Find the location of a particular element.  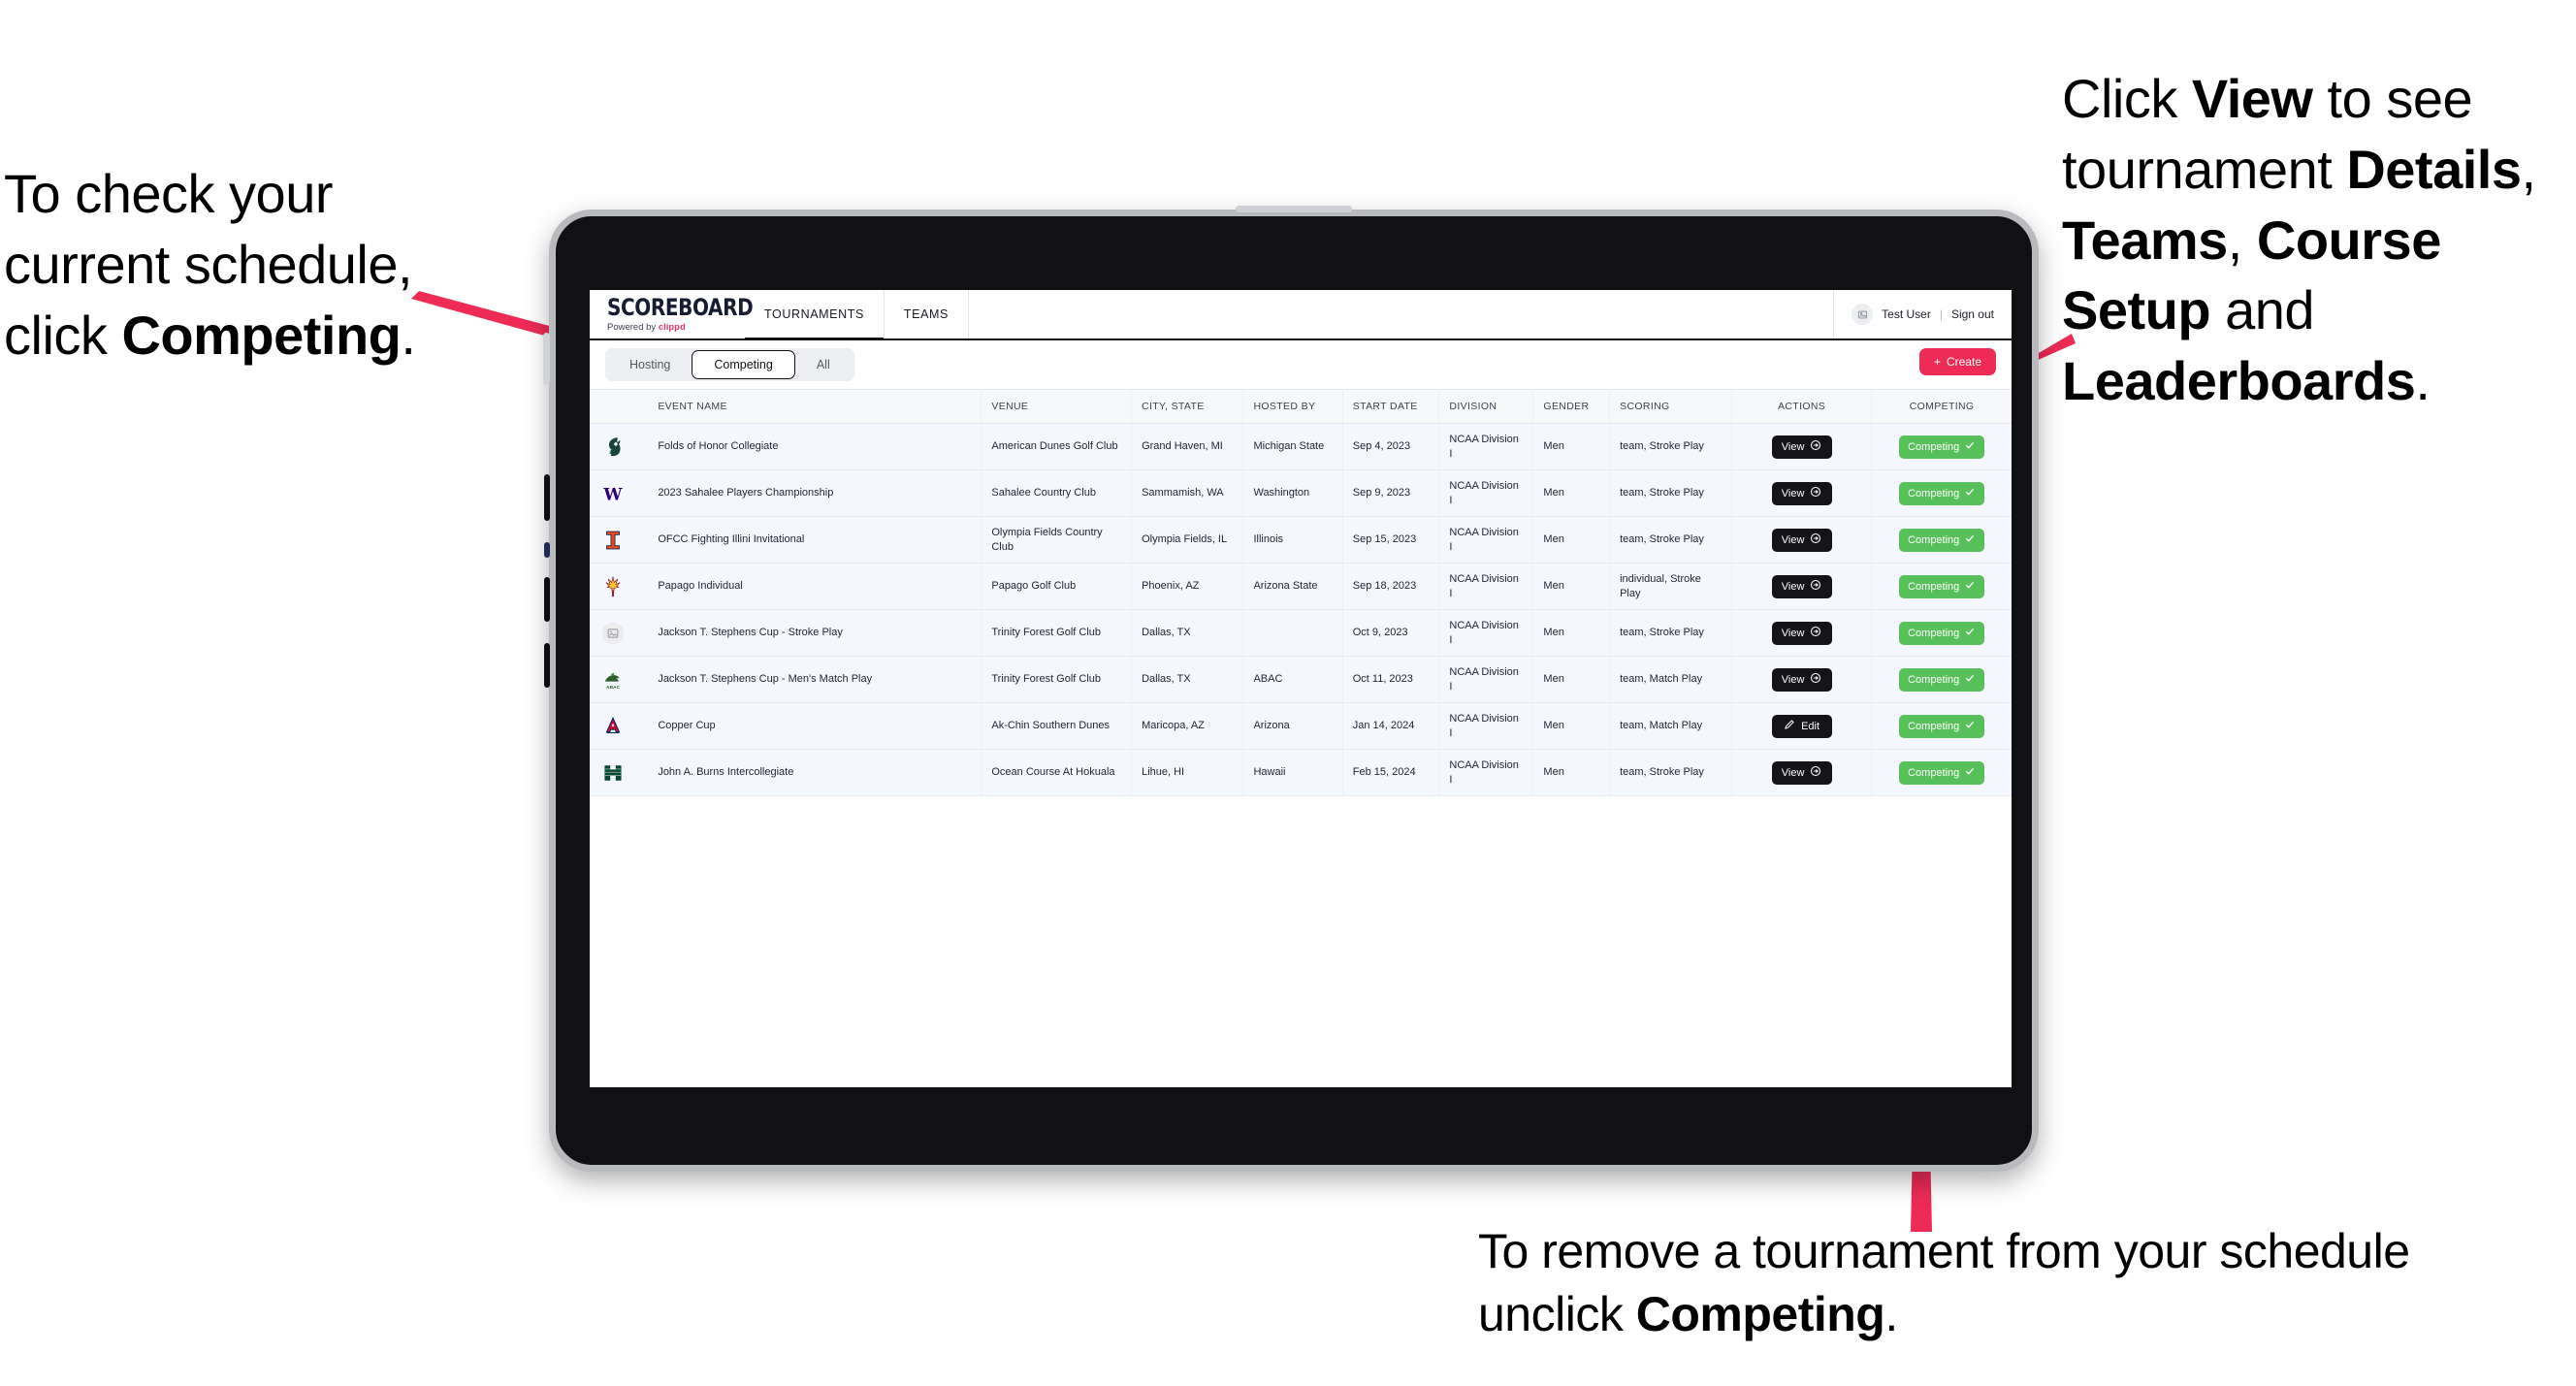

arizona-wildcats-logo is located at coordinates (613, 726).